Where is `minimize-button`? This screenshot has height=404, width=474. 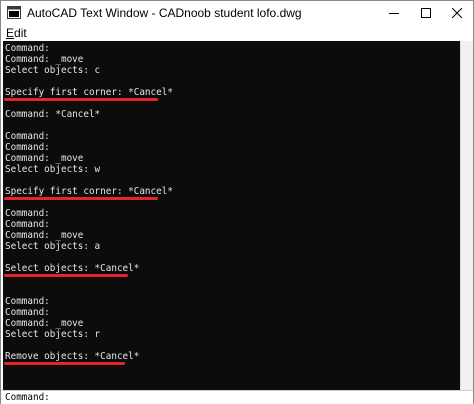
minimize-button is located at coordinates (394, 13).